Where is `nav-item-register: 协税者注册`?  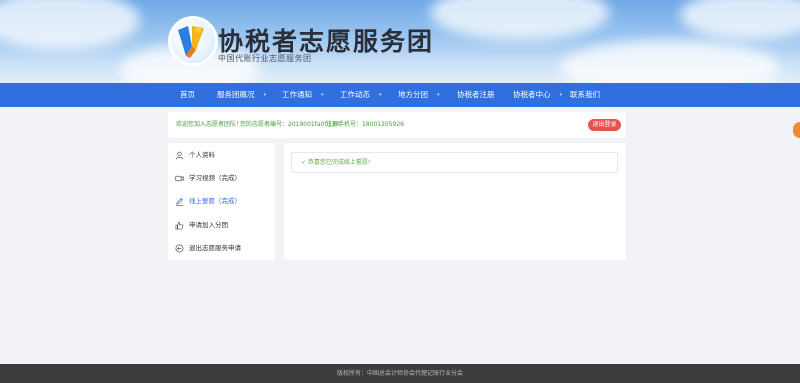
nav-item-register: 协税者注册 is located at coordinates (476, 95).